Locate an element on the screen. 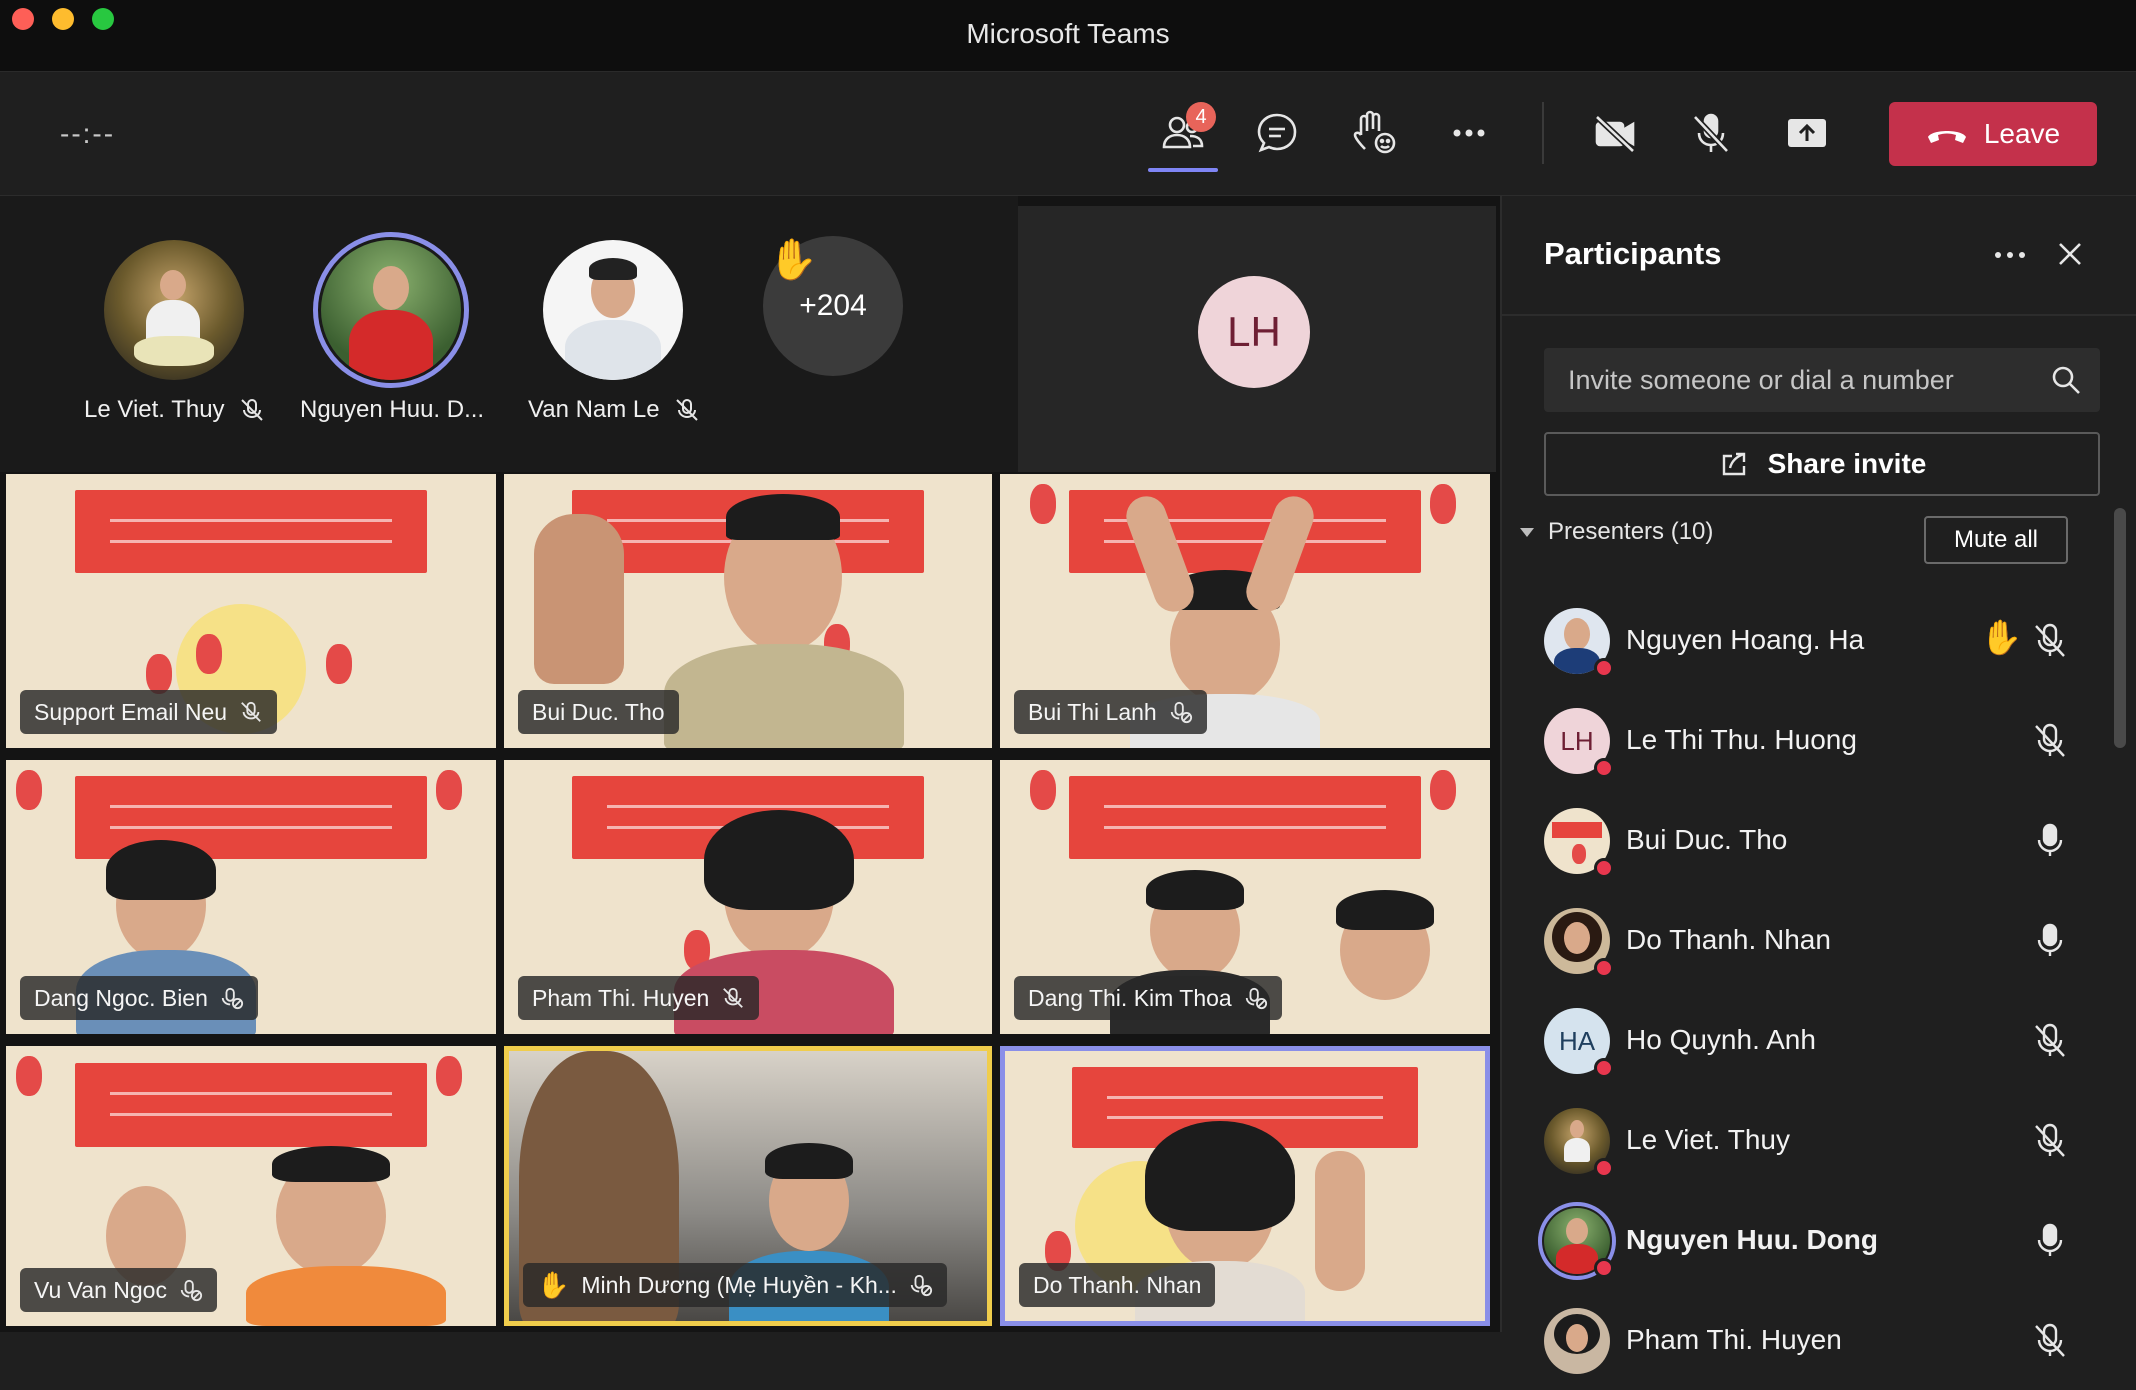 Image resolution: width=2136 pixels, height=1390 pixels. tile-name-label: Bui Duc. Tho is located at coordinates (598, 712).